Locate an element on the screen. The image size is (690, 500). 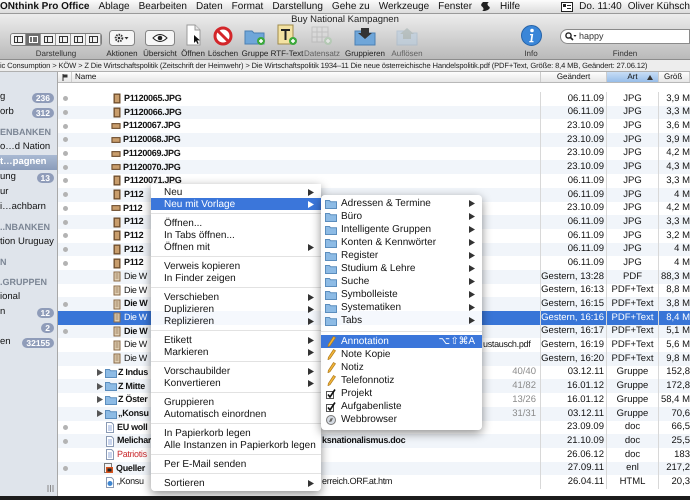
menu-item-label: Aufgabenliste is located at coordinates (371, 407).